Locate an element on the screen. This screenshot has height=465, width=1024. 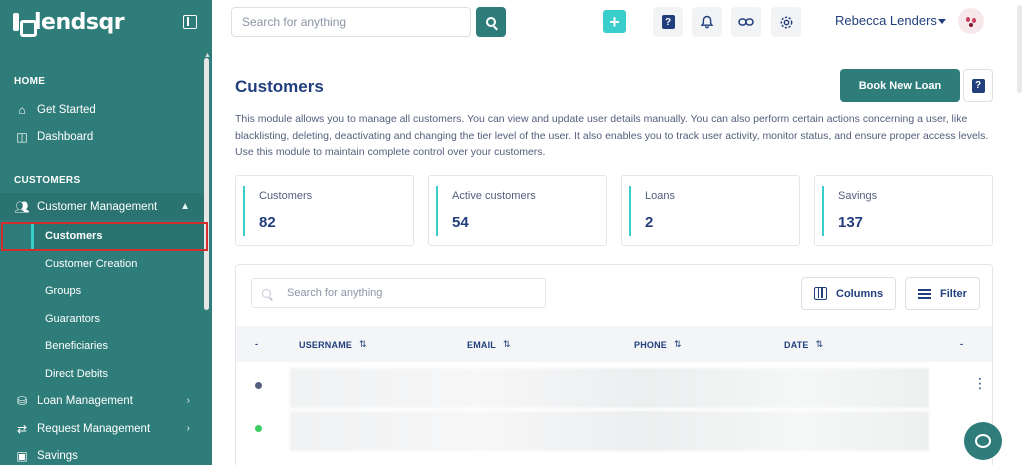
filter-icon is located at coordinates (924, 293).